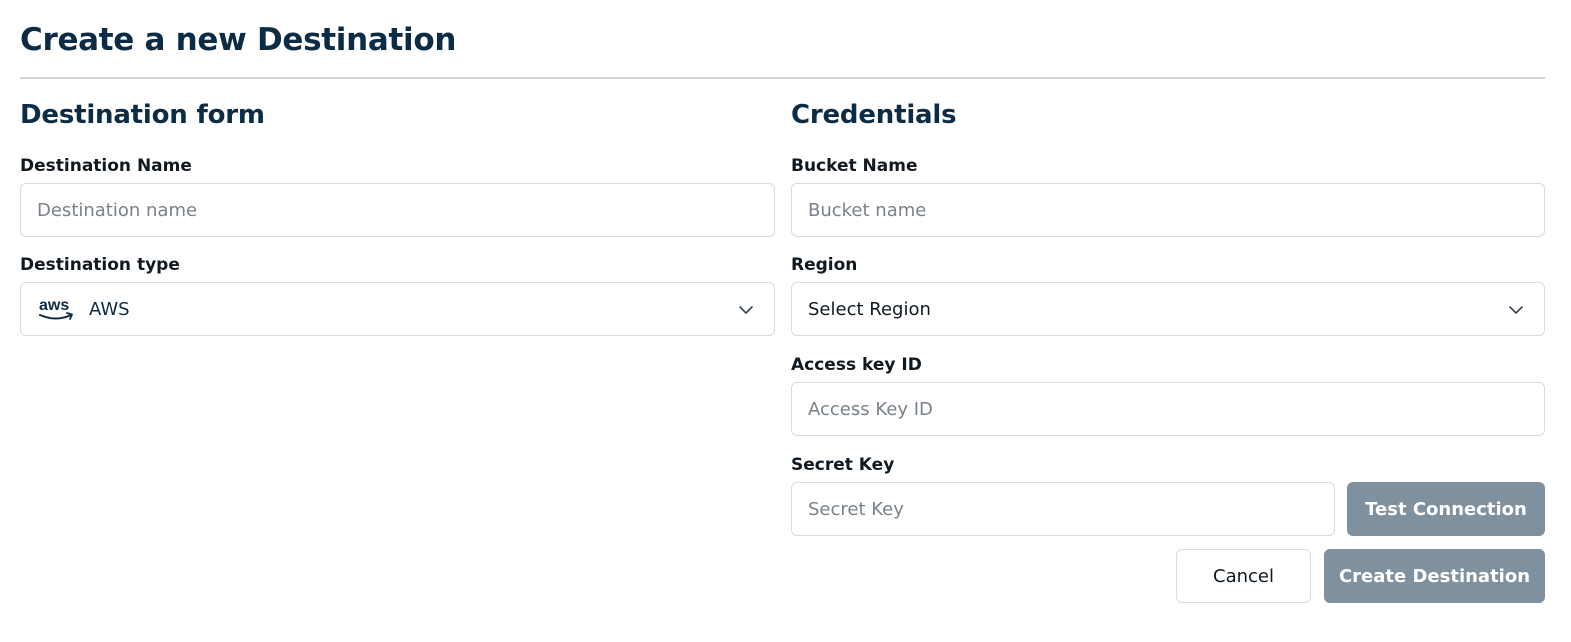 This screenshot has height=642, width=1571. Describe the element at coordinates (824, 265) in the screenshot. I see `region-label: Region` at that location.